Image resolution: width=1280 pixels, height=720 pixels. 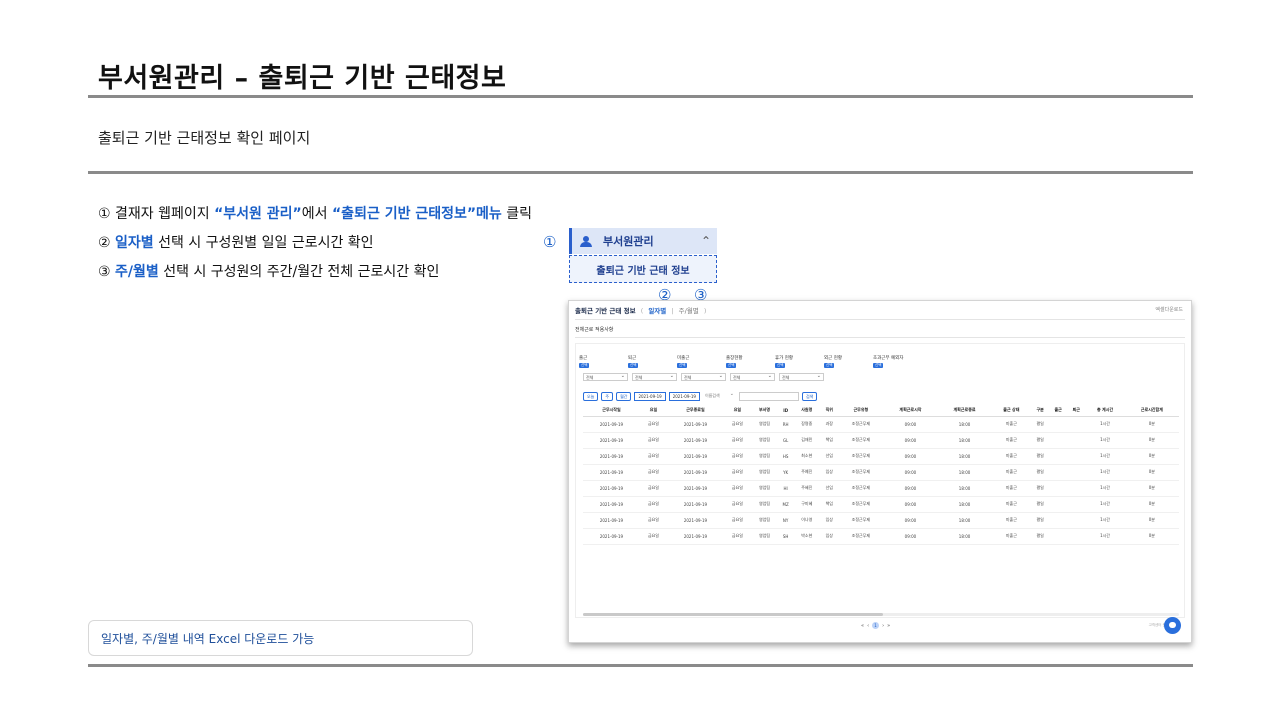 I want to click on next-page-button: ›, so click(x=883, y=626).